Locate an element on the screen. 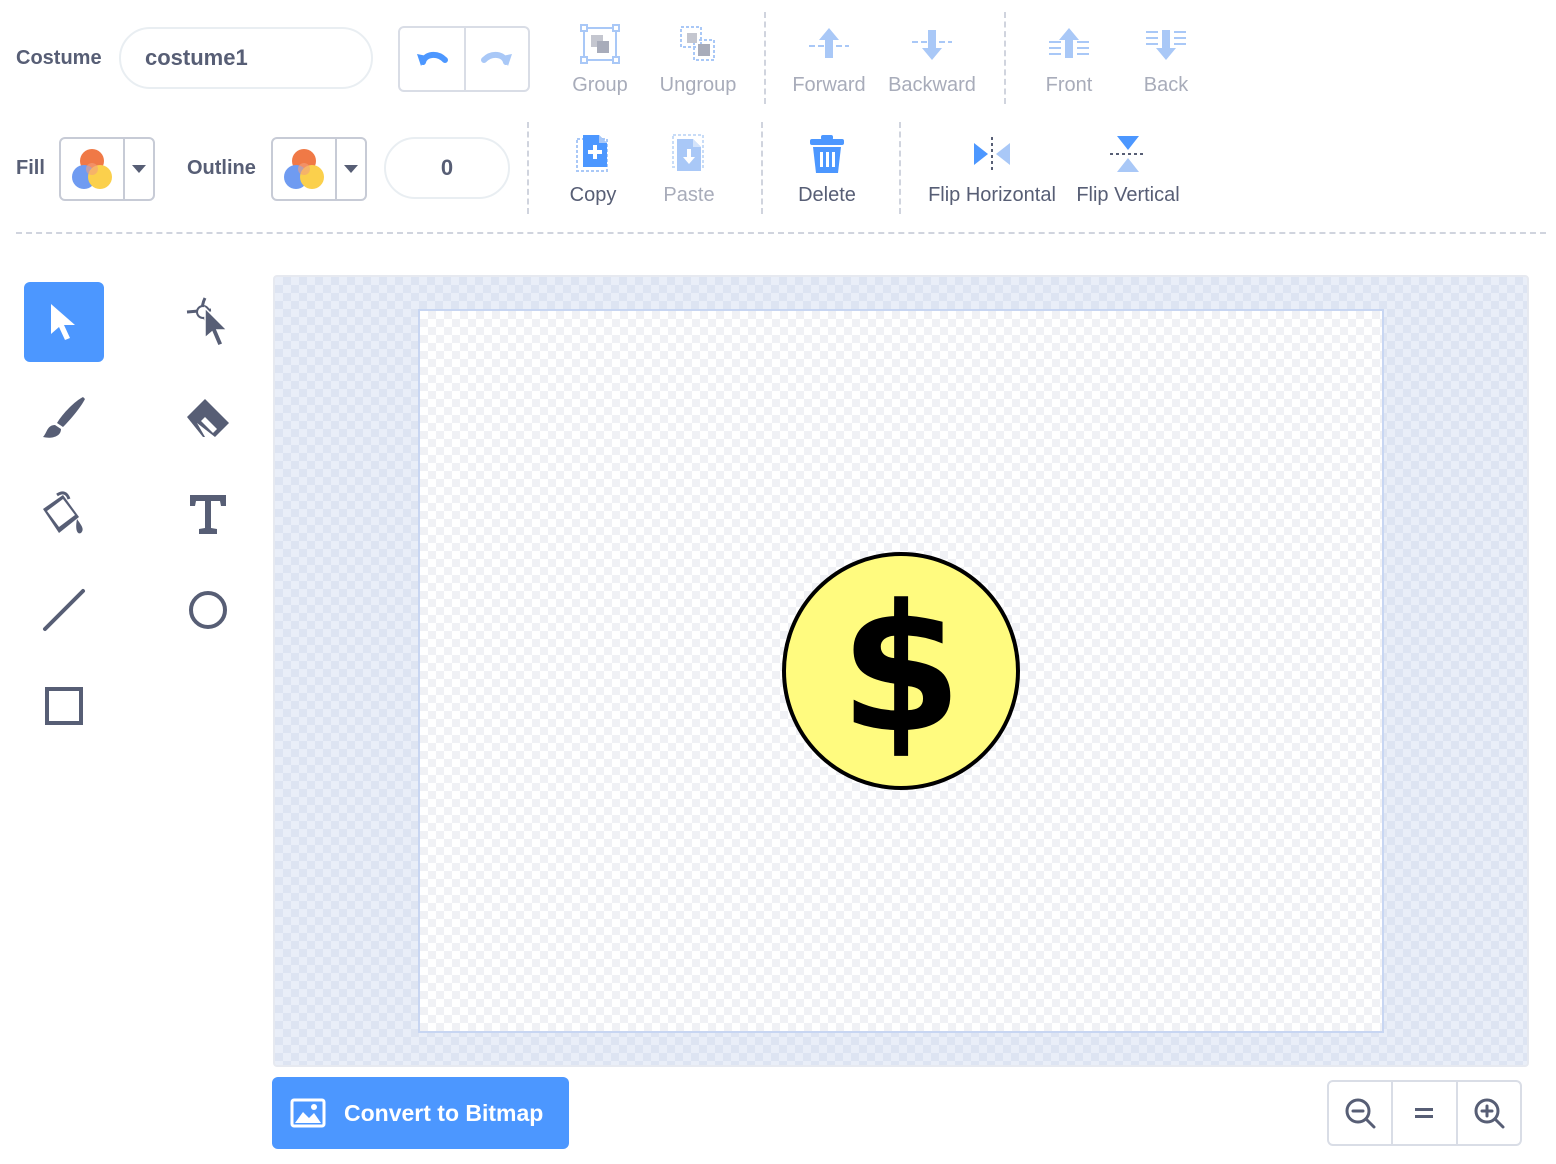 The image size is (1556, 1164). circle-icon is located at coordinates (208, 610).